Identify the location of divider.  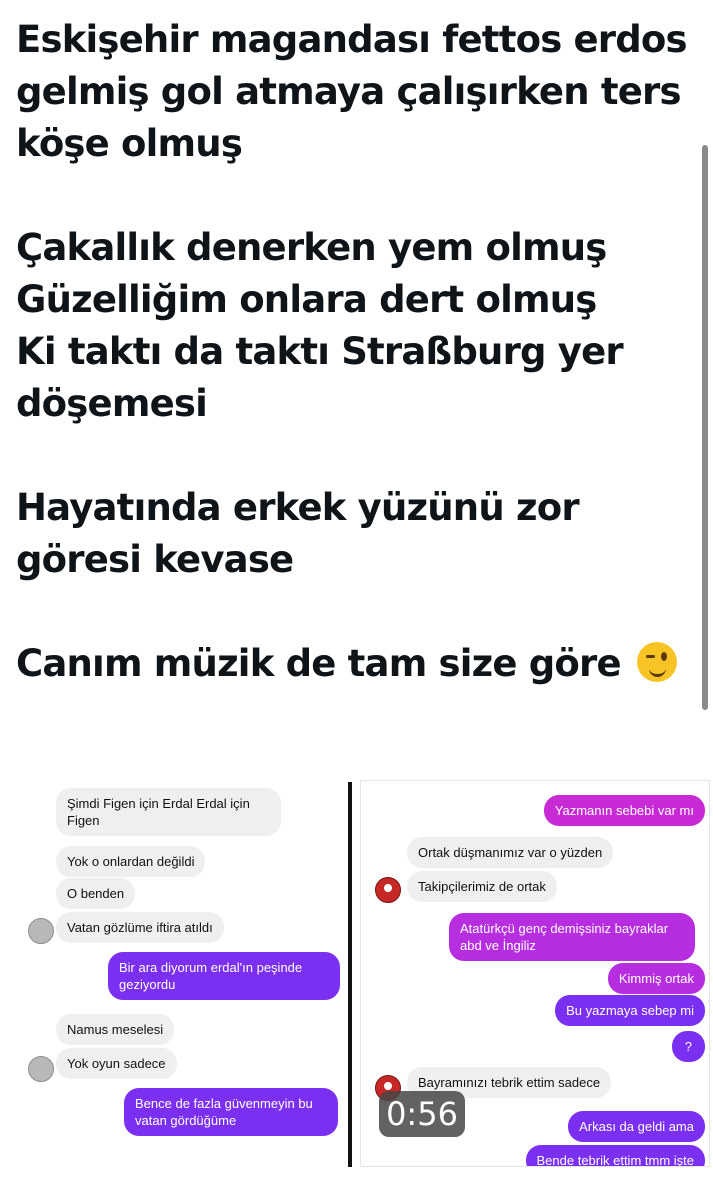
(350, 974).